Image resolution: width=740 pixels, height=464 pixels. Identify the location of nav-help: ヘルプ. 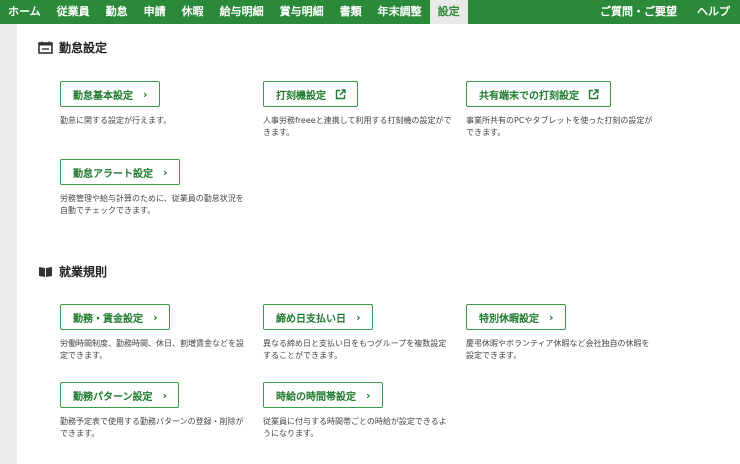
(713, 12).